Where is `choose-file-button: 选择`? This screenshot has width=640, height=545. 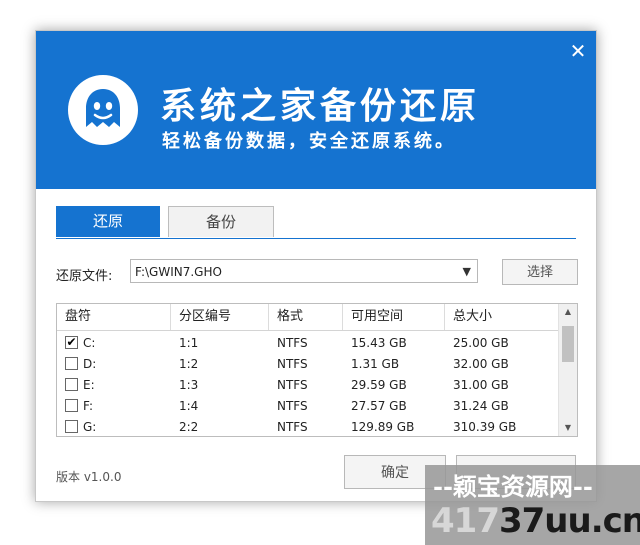
choose-file-button: 选择 is located at coordinates (540, 272).